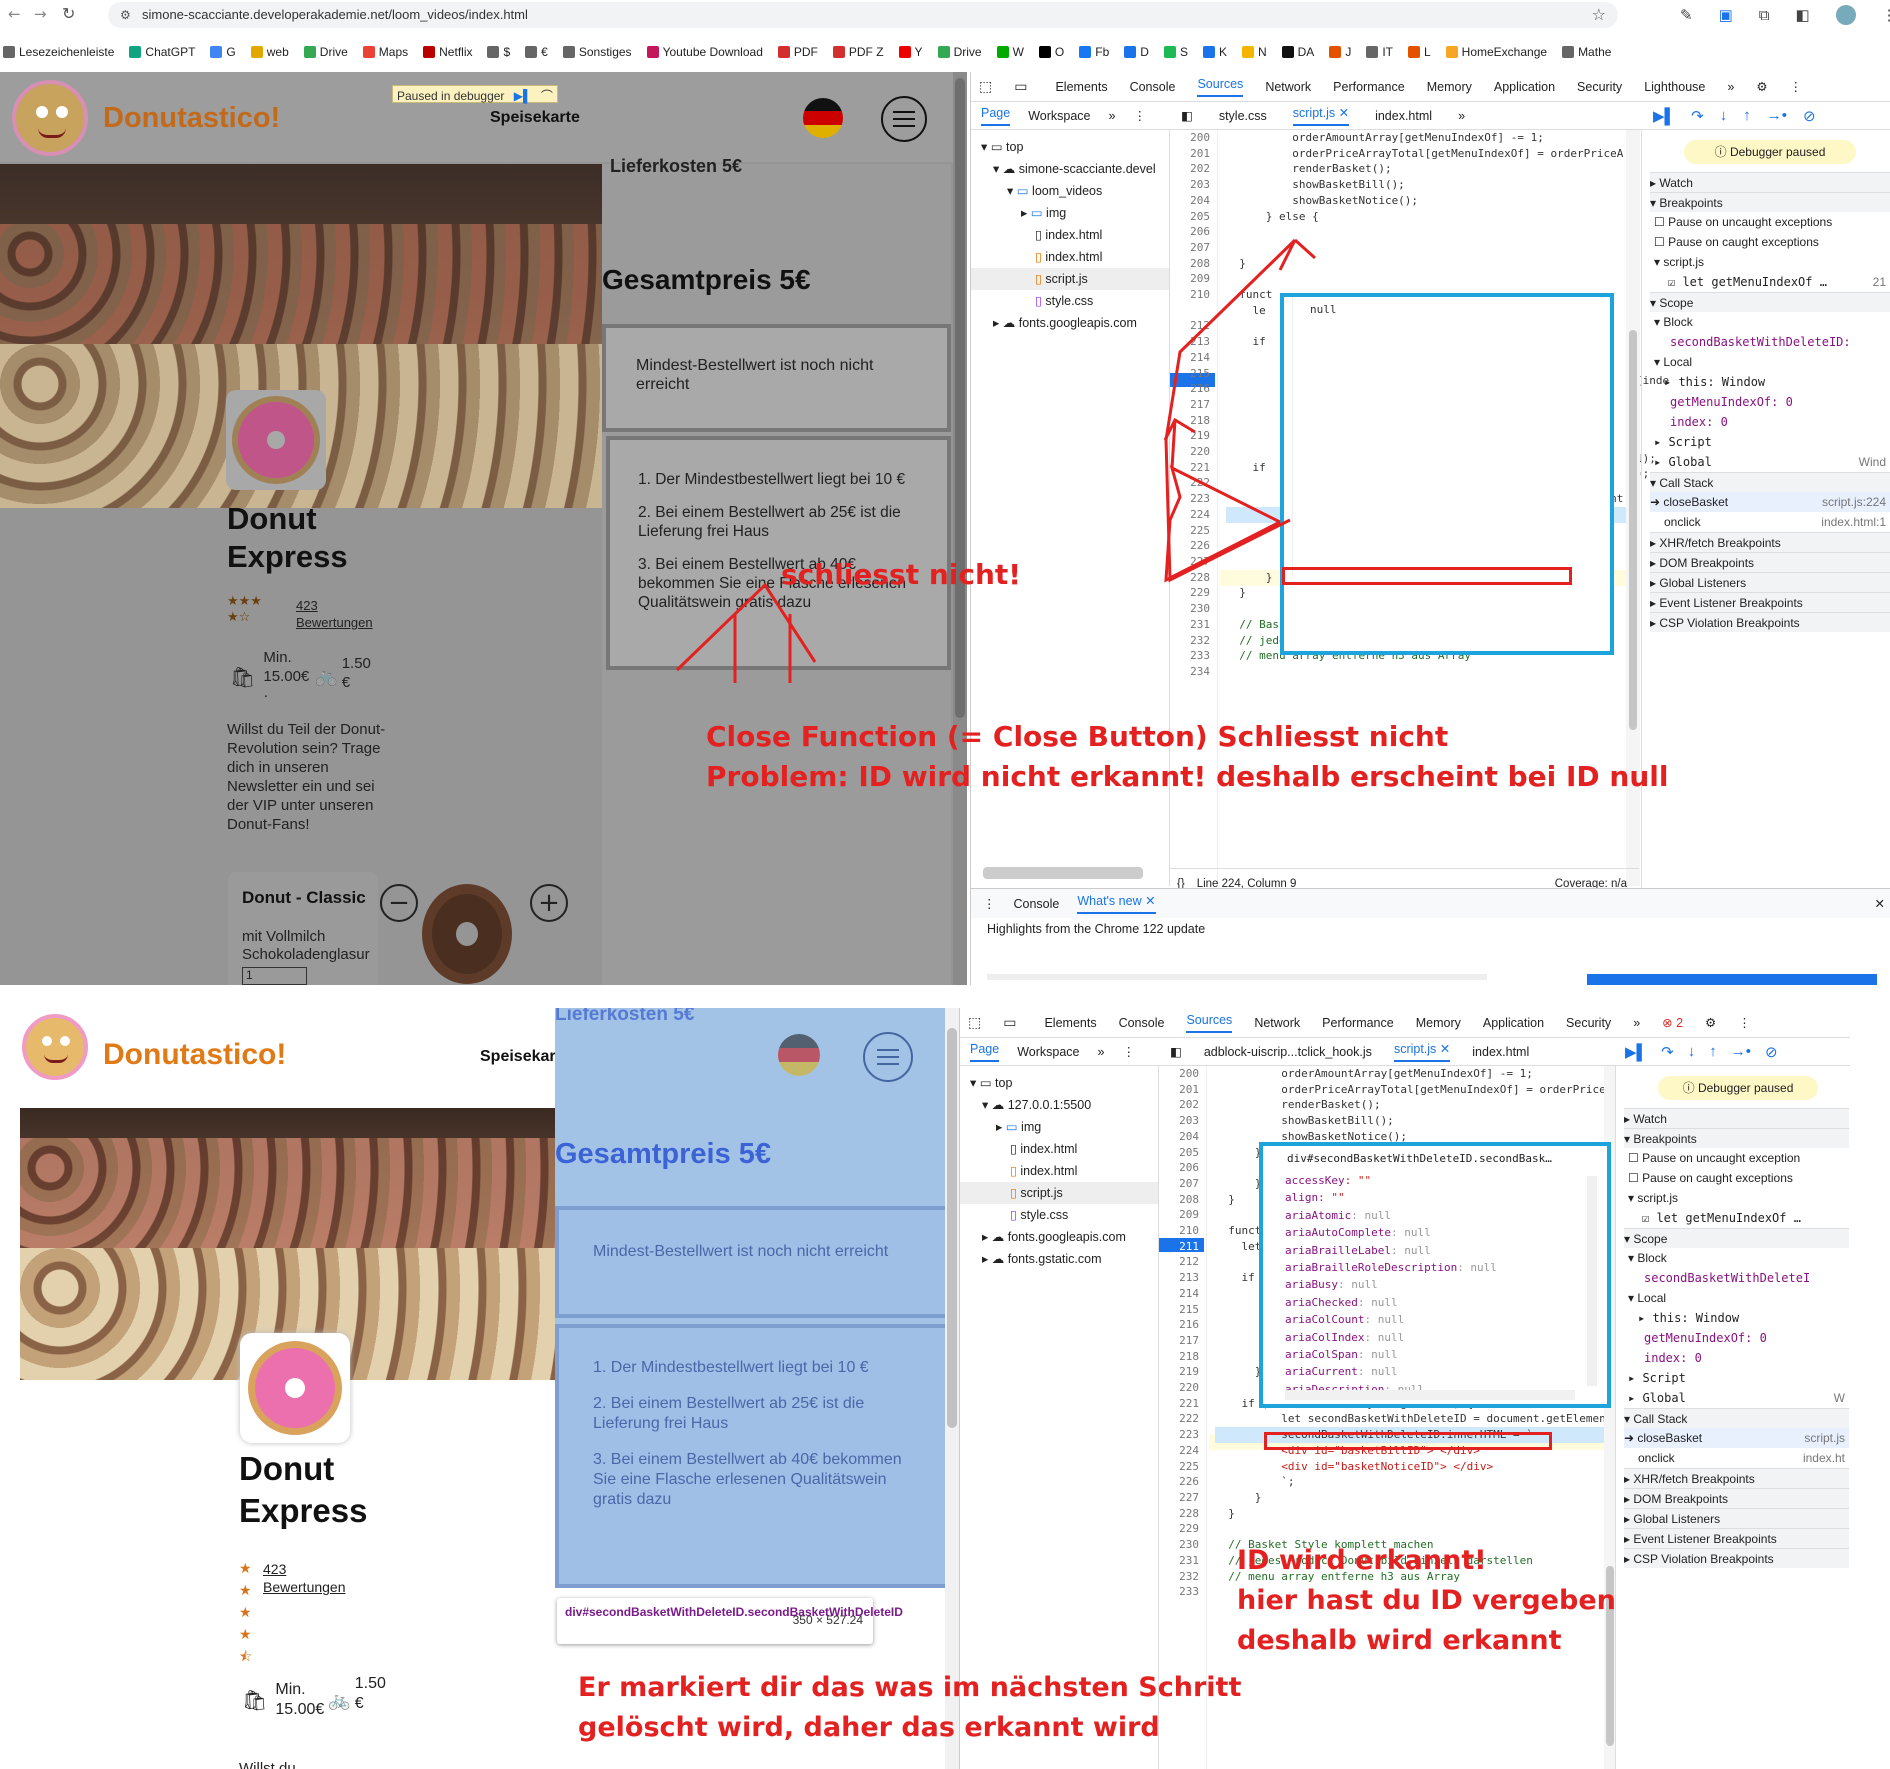  Describe the element at coordinates (1391, 1302) in the screenshot. I see `popup-prop-row: ariaChecked: null` at that location.